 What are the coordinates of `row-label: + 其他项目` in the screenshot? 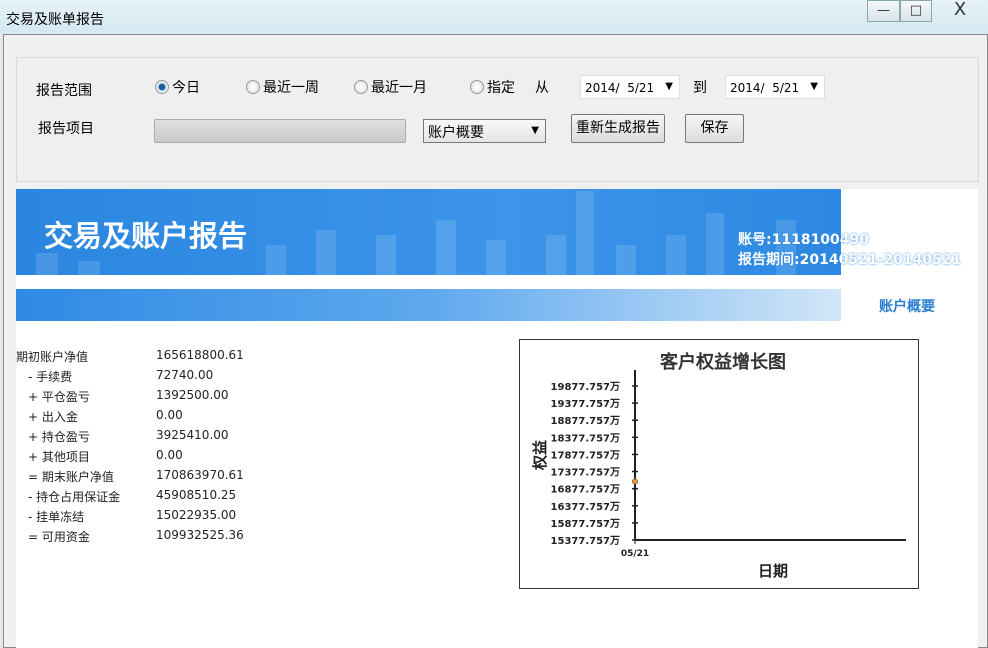 It's located at (59, 457).